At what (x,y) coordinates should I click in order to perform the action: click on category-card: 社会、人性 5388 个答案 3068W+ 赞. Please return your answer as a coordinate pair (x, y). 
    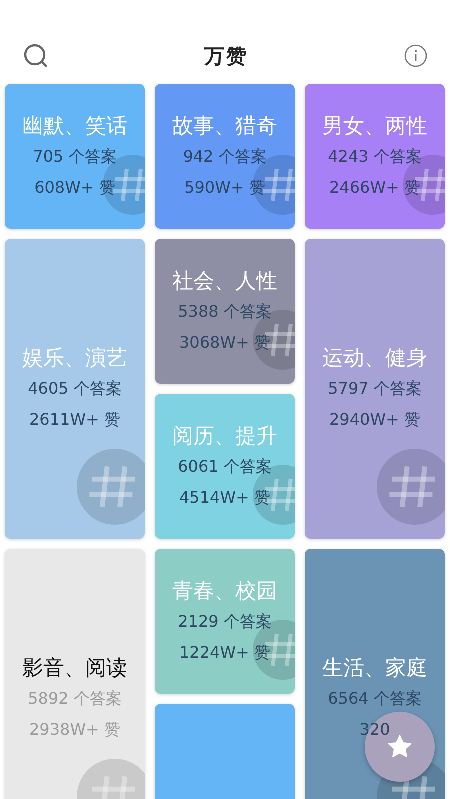
    Looking at the image, I should click on (225, 311).